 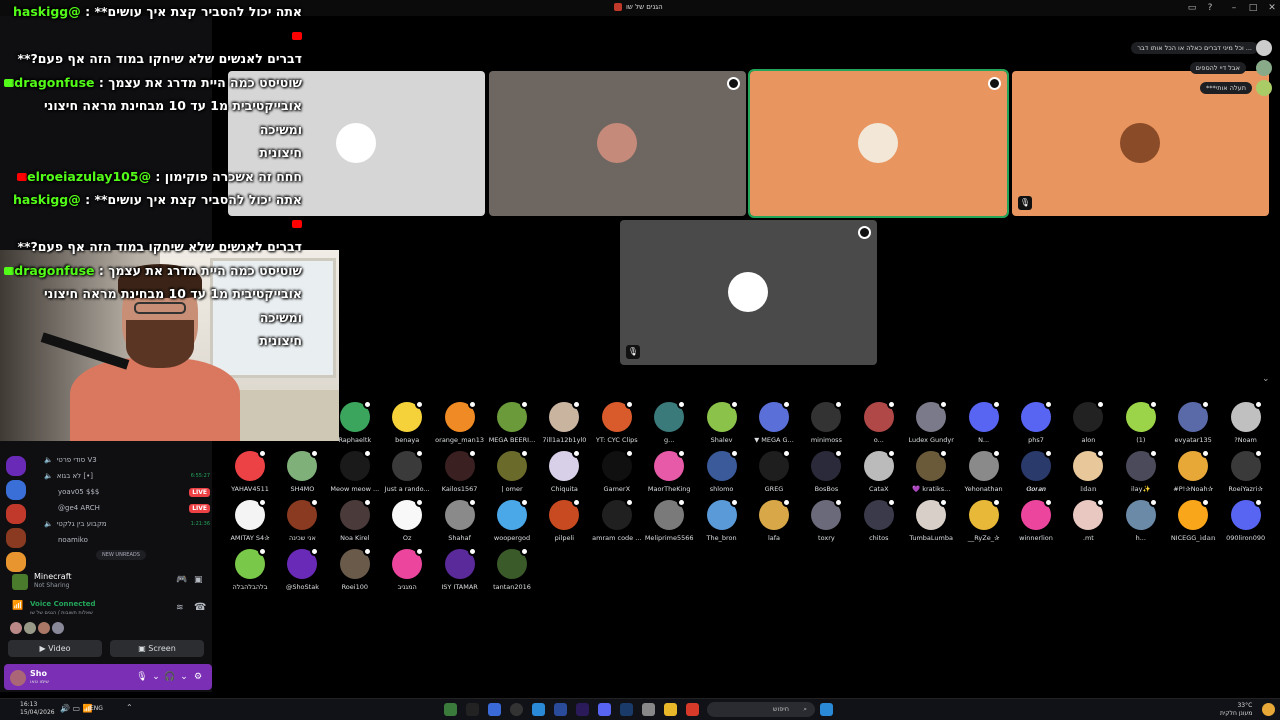 I want to click on audience-member: Shahaf, so click(x=460, y=520).